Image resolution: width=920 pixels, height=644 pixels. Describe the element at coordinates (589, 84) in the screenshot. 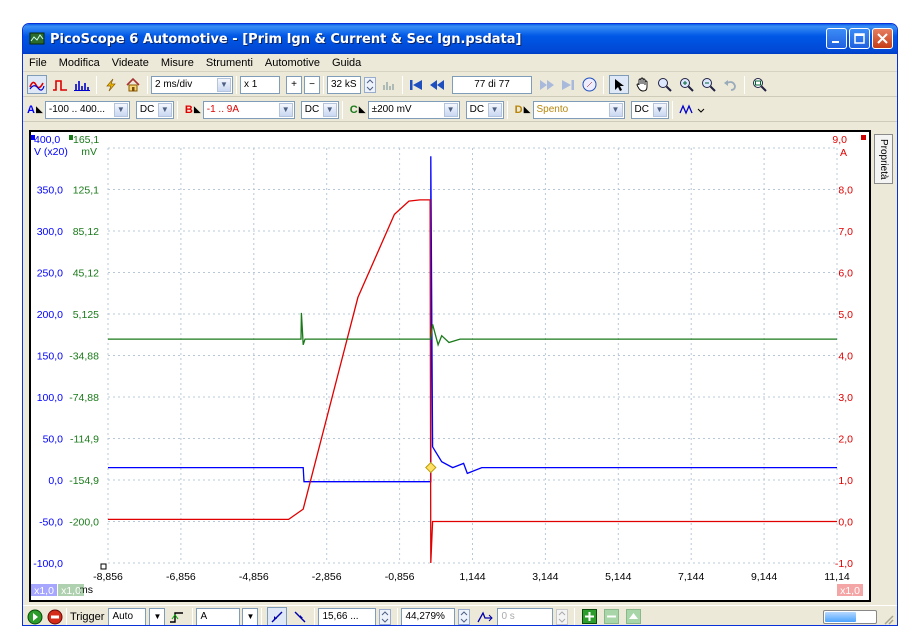

I see `buffer-navigator-button` at that location.